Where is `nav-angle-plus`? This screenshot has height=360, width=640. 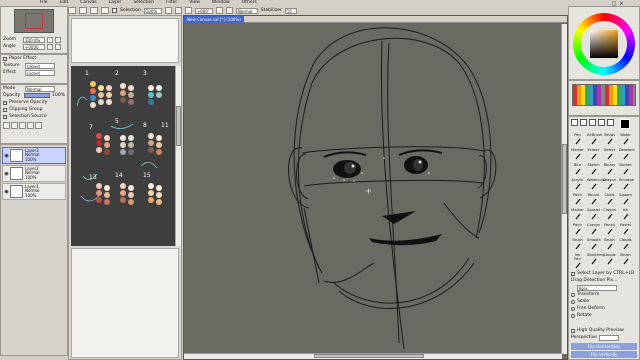
nav-angle-plus is located at coordinates (58, 46).